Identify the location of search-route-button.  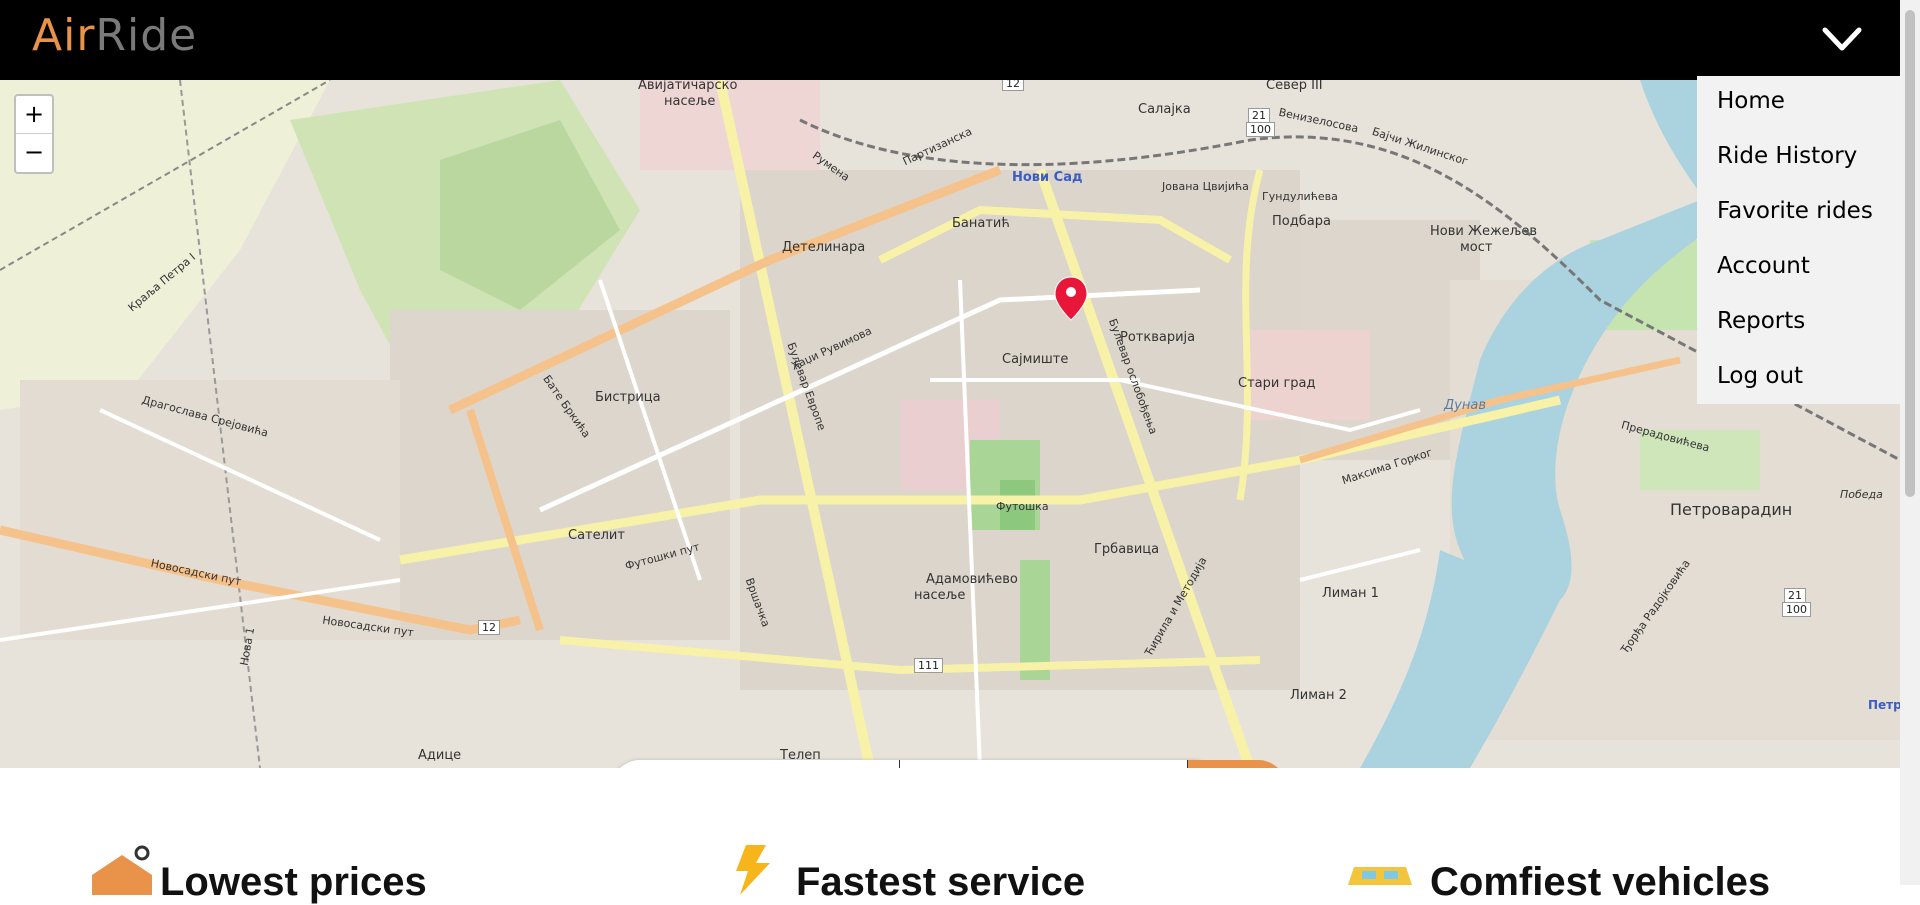
(1237, 764).